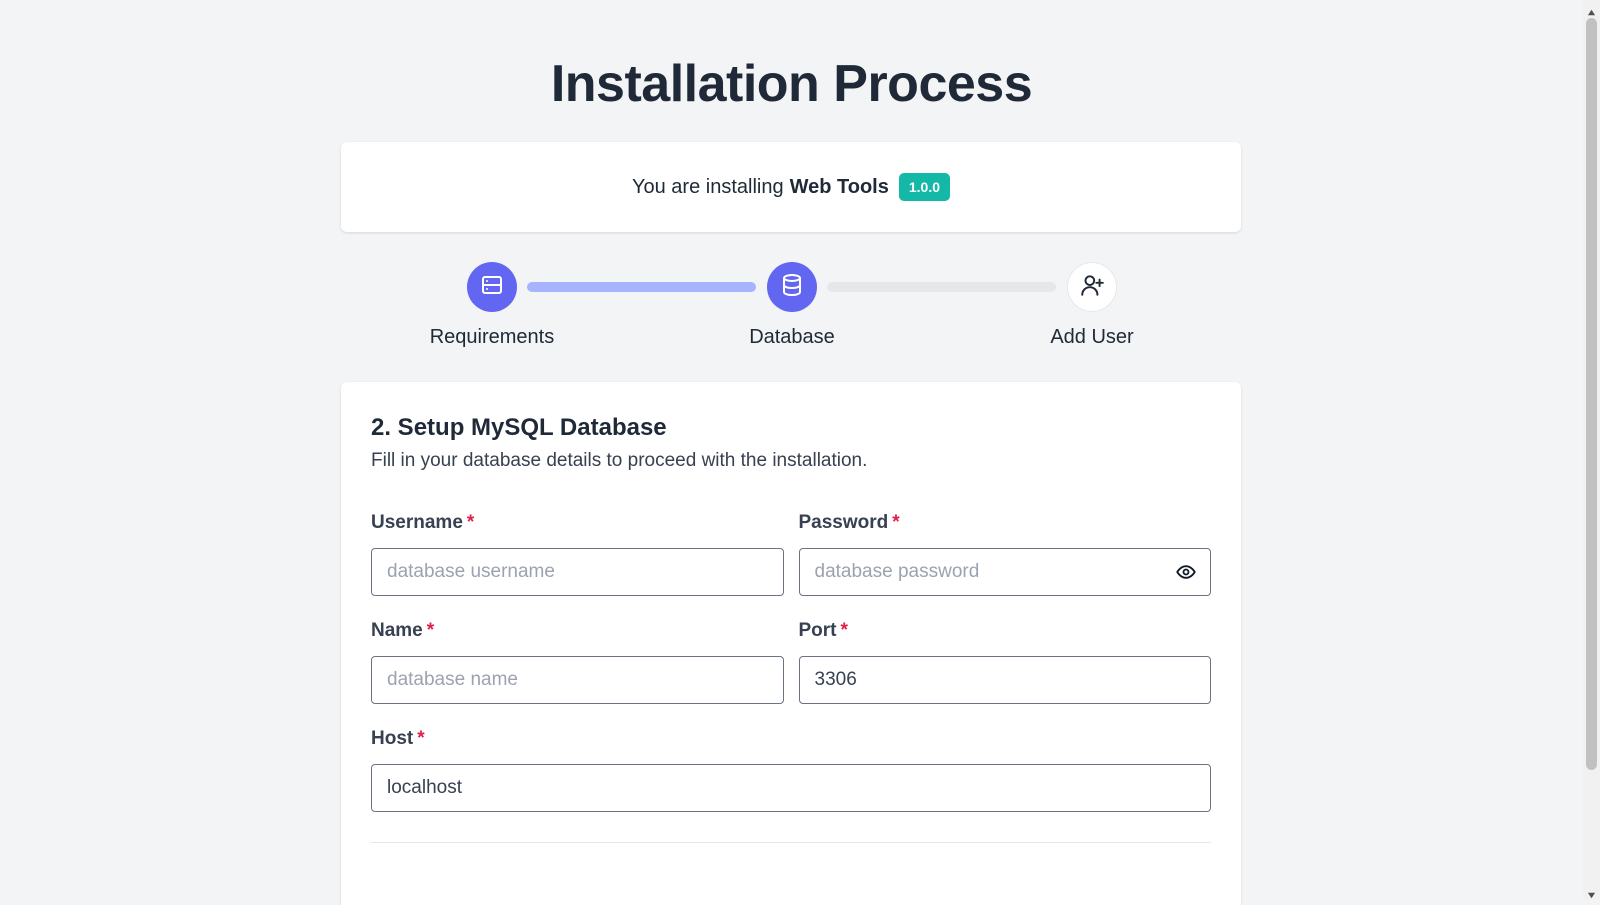 The height and width of the screenshot is (905, 1600). I want to click on vertical-scrollbar, so click(1591, 450).